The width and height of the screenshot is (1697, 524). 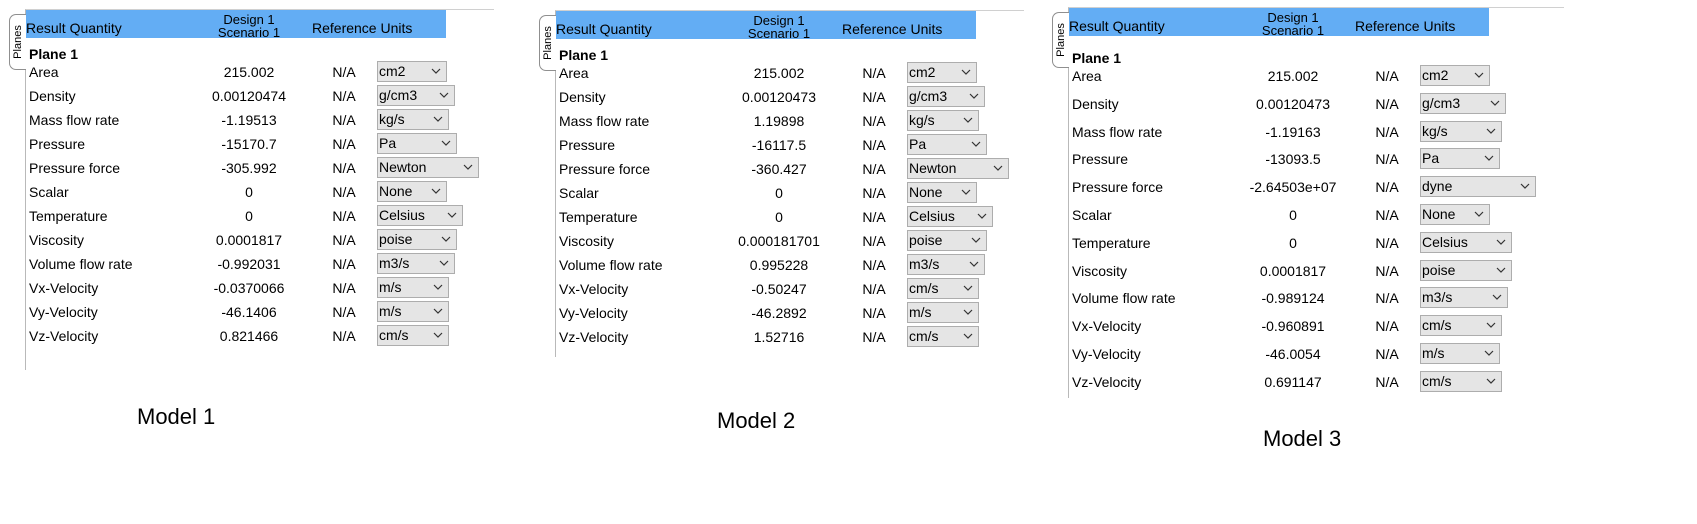 What do you see at coordinates (579, 193) in the screenshot?
I see `quantity-label: Scalar` at bounding box center [579, 193].